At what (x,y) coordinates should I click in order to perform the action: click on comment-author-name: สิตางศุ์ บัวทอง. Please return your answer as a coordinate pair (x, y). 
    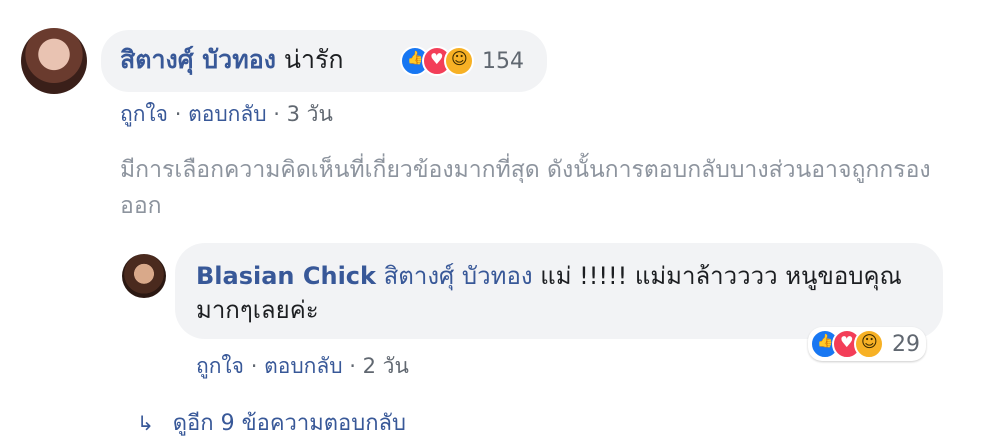
    Looking at the image, I should click on (198, 59).